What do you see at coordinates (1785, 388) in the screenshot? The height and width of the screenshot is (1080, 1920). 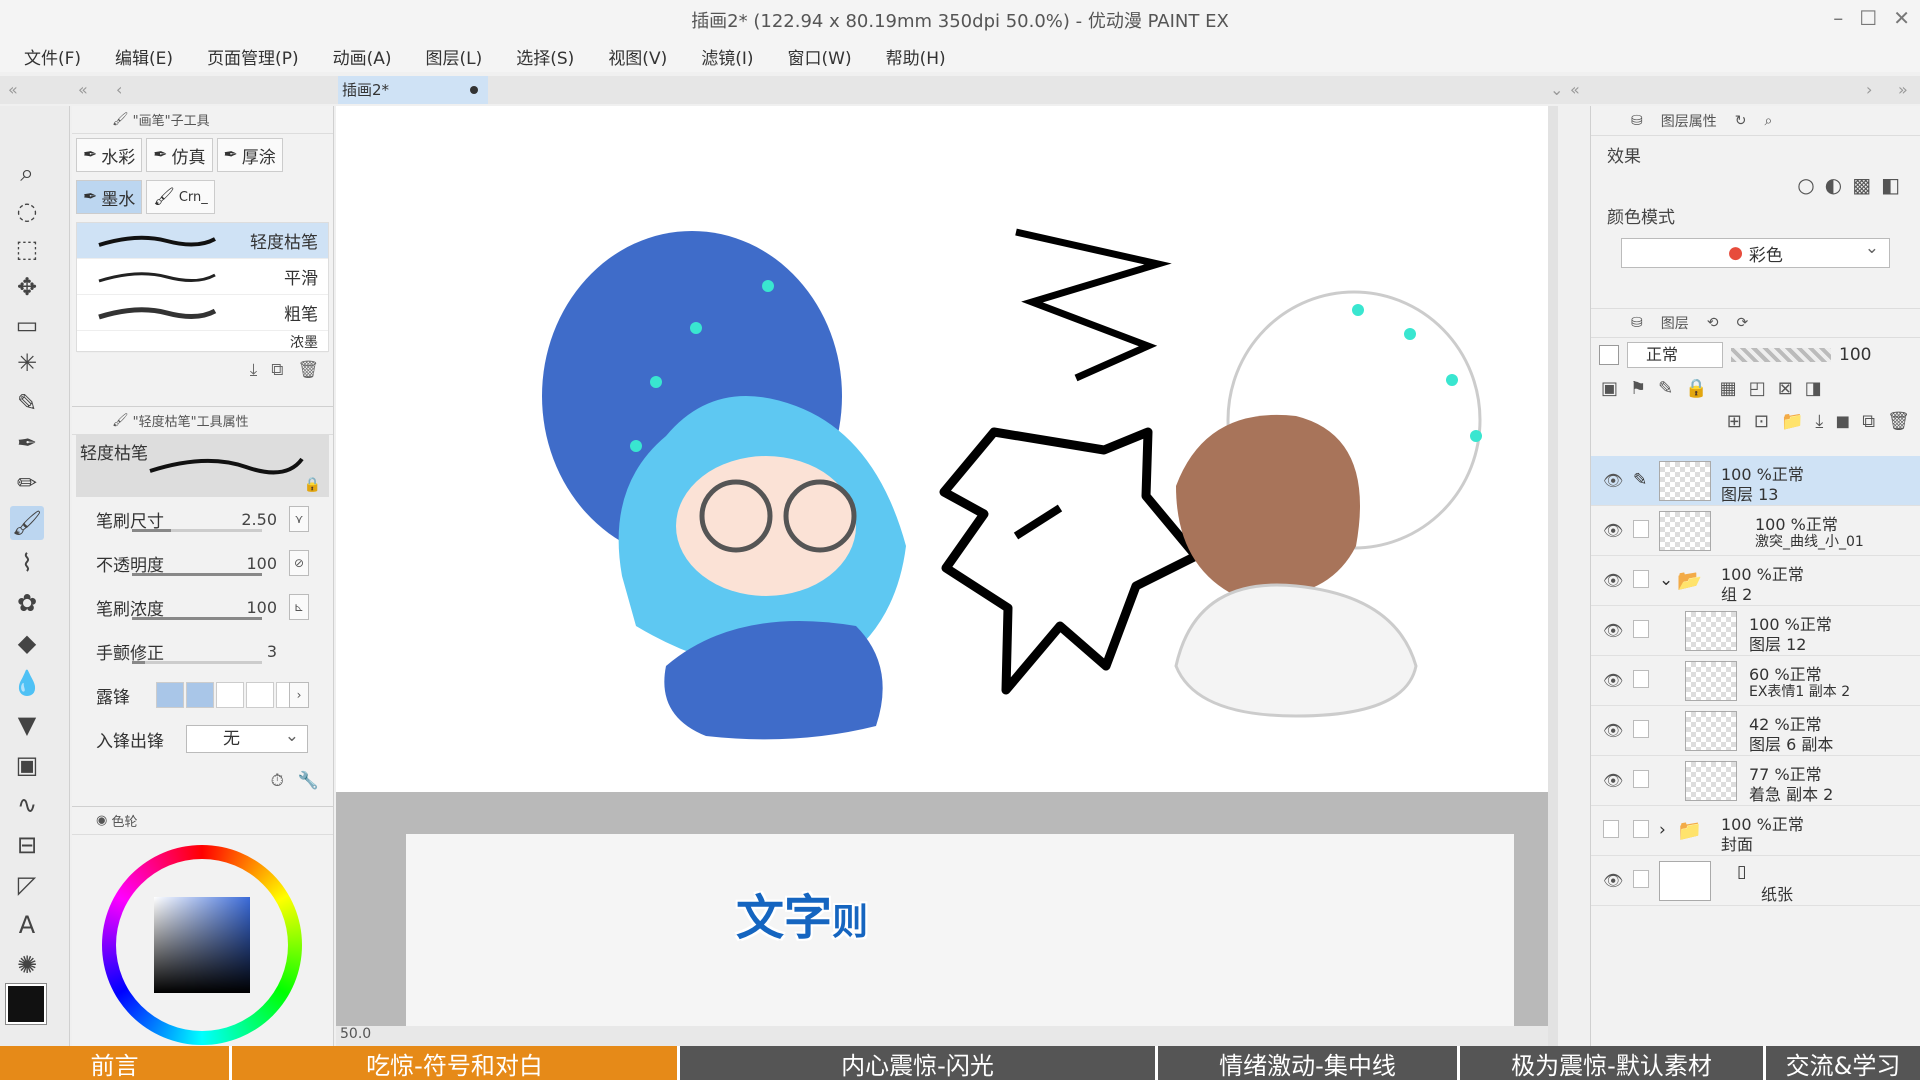 I see `ruler-icon: ⊠` at bounding box center [1785, 388].